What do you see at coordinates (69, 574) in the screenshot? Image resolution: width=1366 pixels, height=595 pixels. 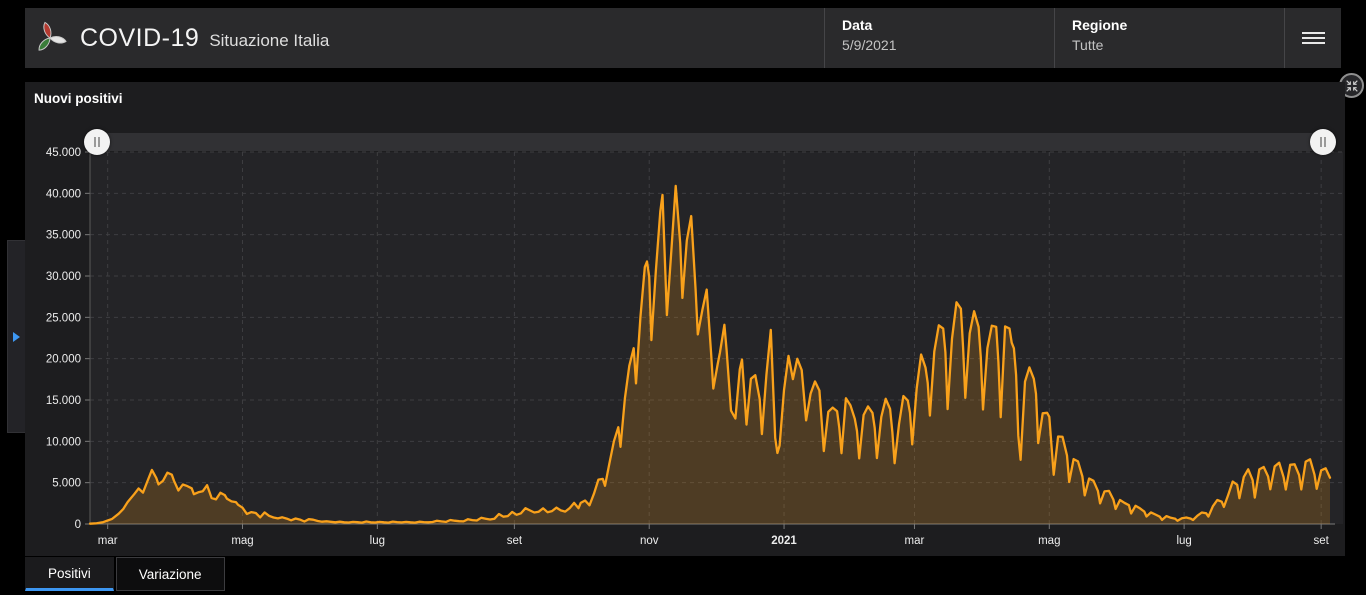 I see `tab-positivi: Positivi` at bounding box center [69, 574].